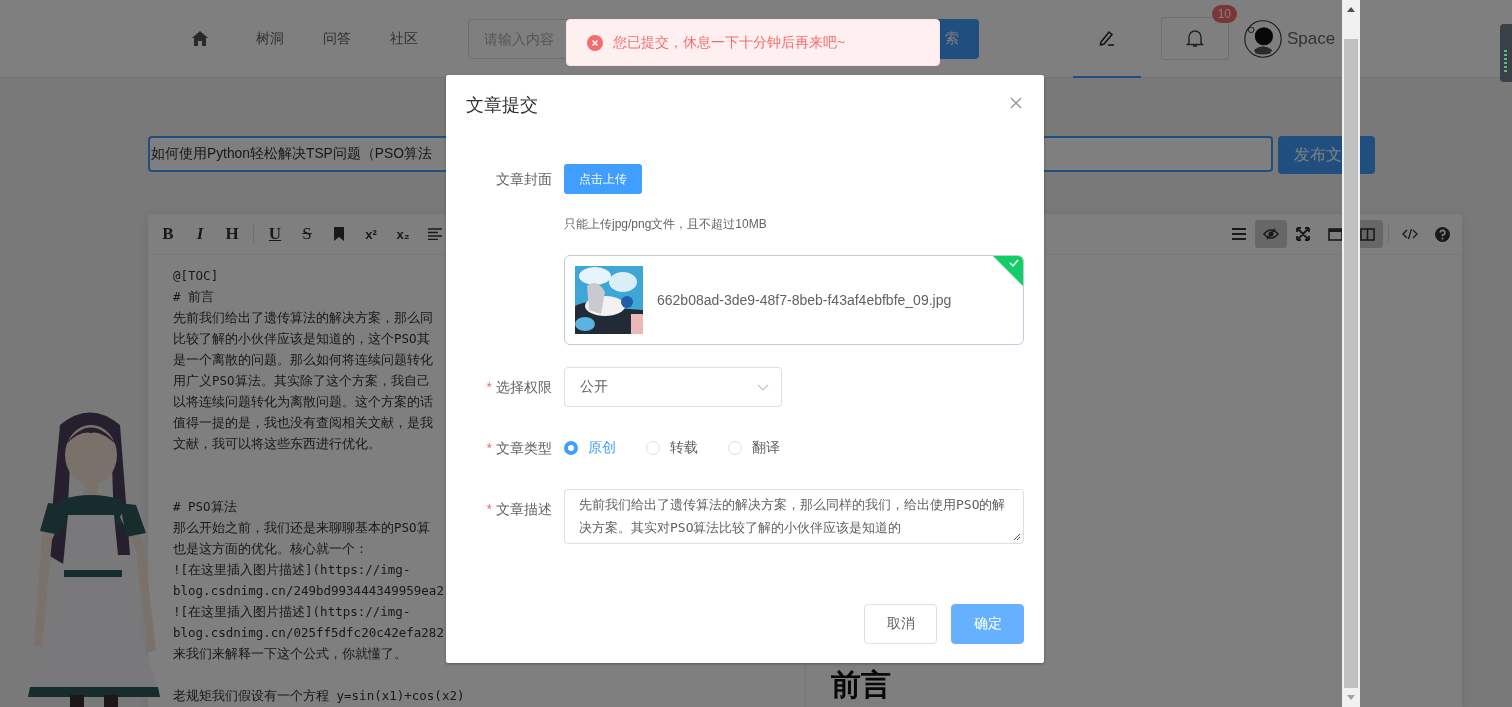 Image resolution: width=1512 pixels, height=707 pixels. Describe the element at coordinates (1351, 697) in the screenshot. I see `scroll-down-icon` at that location.